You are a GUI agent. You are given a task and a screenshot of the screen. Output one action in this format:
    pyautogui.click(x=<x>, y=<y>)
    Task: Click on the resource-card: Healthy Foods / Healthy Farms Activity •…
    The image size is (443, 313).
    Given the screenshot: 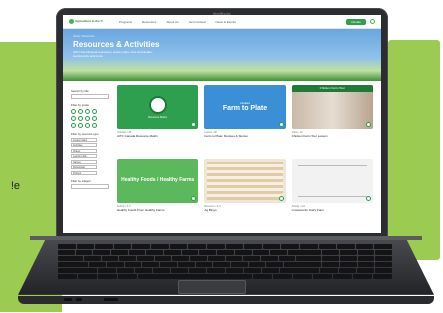 What is the action you would take?
    pyautogui.click(x=158, y=194)
    